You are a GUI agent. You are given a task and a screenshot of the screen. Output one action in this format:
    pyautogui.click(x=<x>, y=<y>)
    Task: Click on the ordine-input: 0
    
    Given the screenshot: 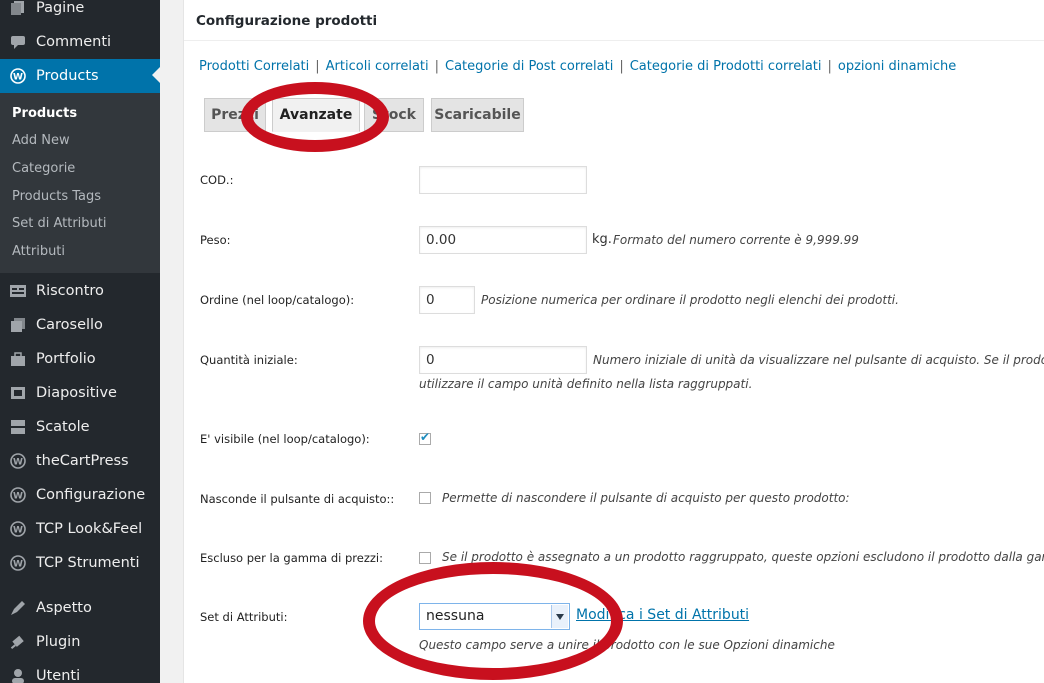 What is the action you would take?
    pyautogui.click(x=447, y=300)
    